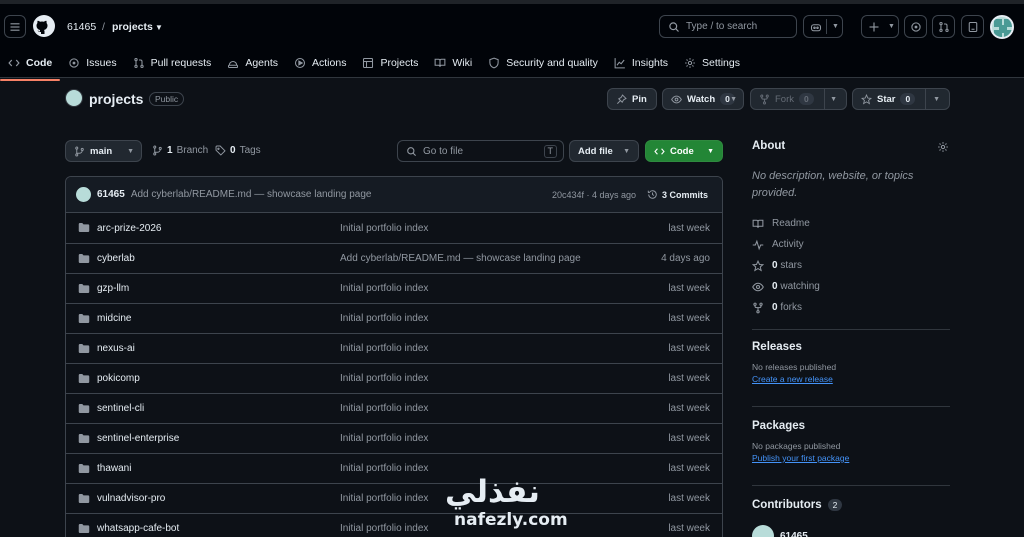 The image size is (1024, 537). I want to click on tags-link: 0 Tags, so click(238, 150).